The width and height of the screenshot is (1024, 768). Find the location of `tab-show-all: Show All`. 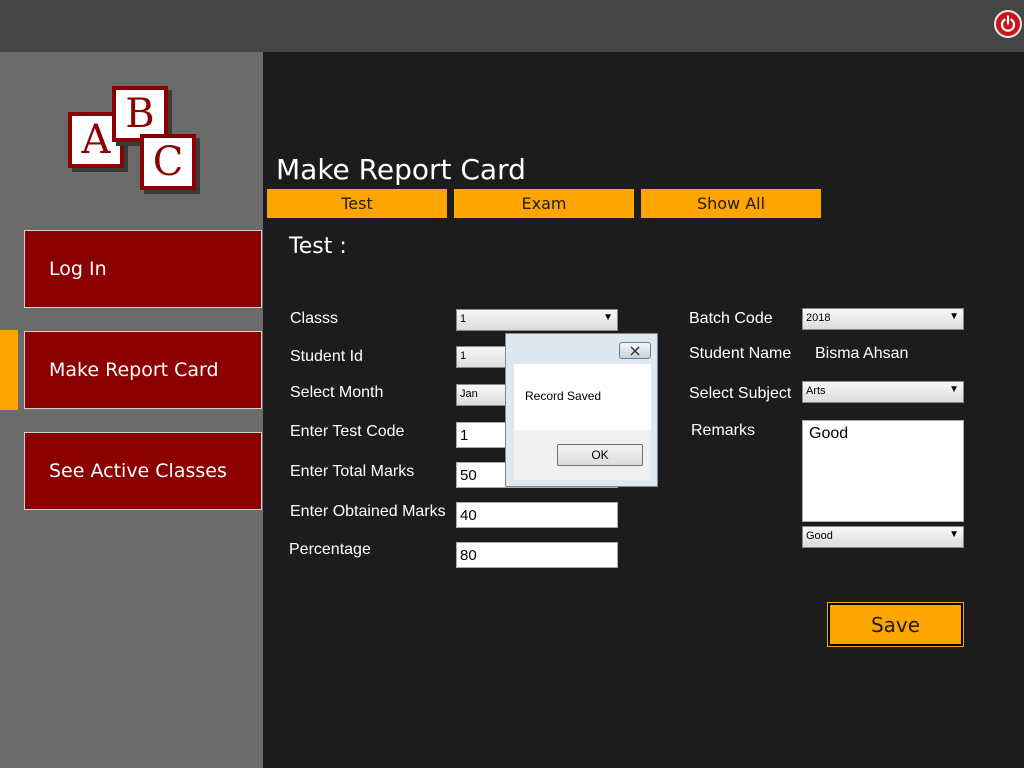

tab-show-all: Show All is located at coordinates (731, 203).